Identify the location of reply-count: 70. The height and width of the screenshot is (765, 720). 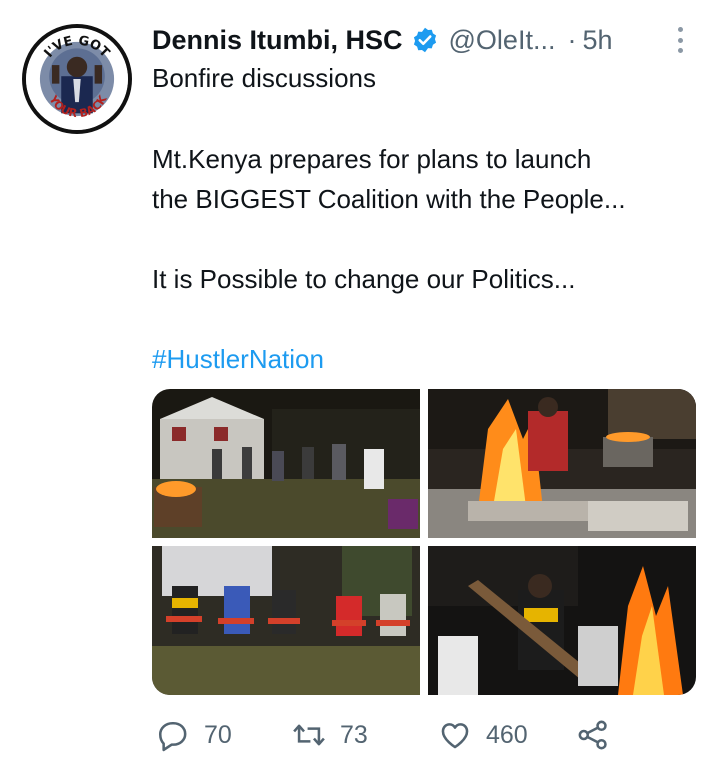
(218, 734).